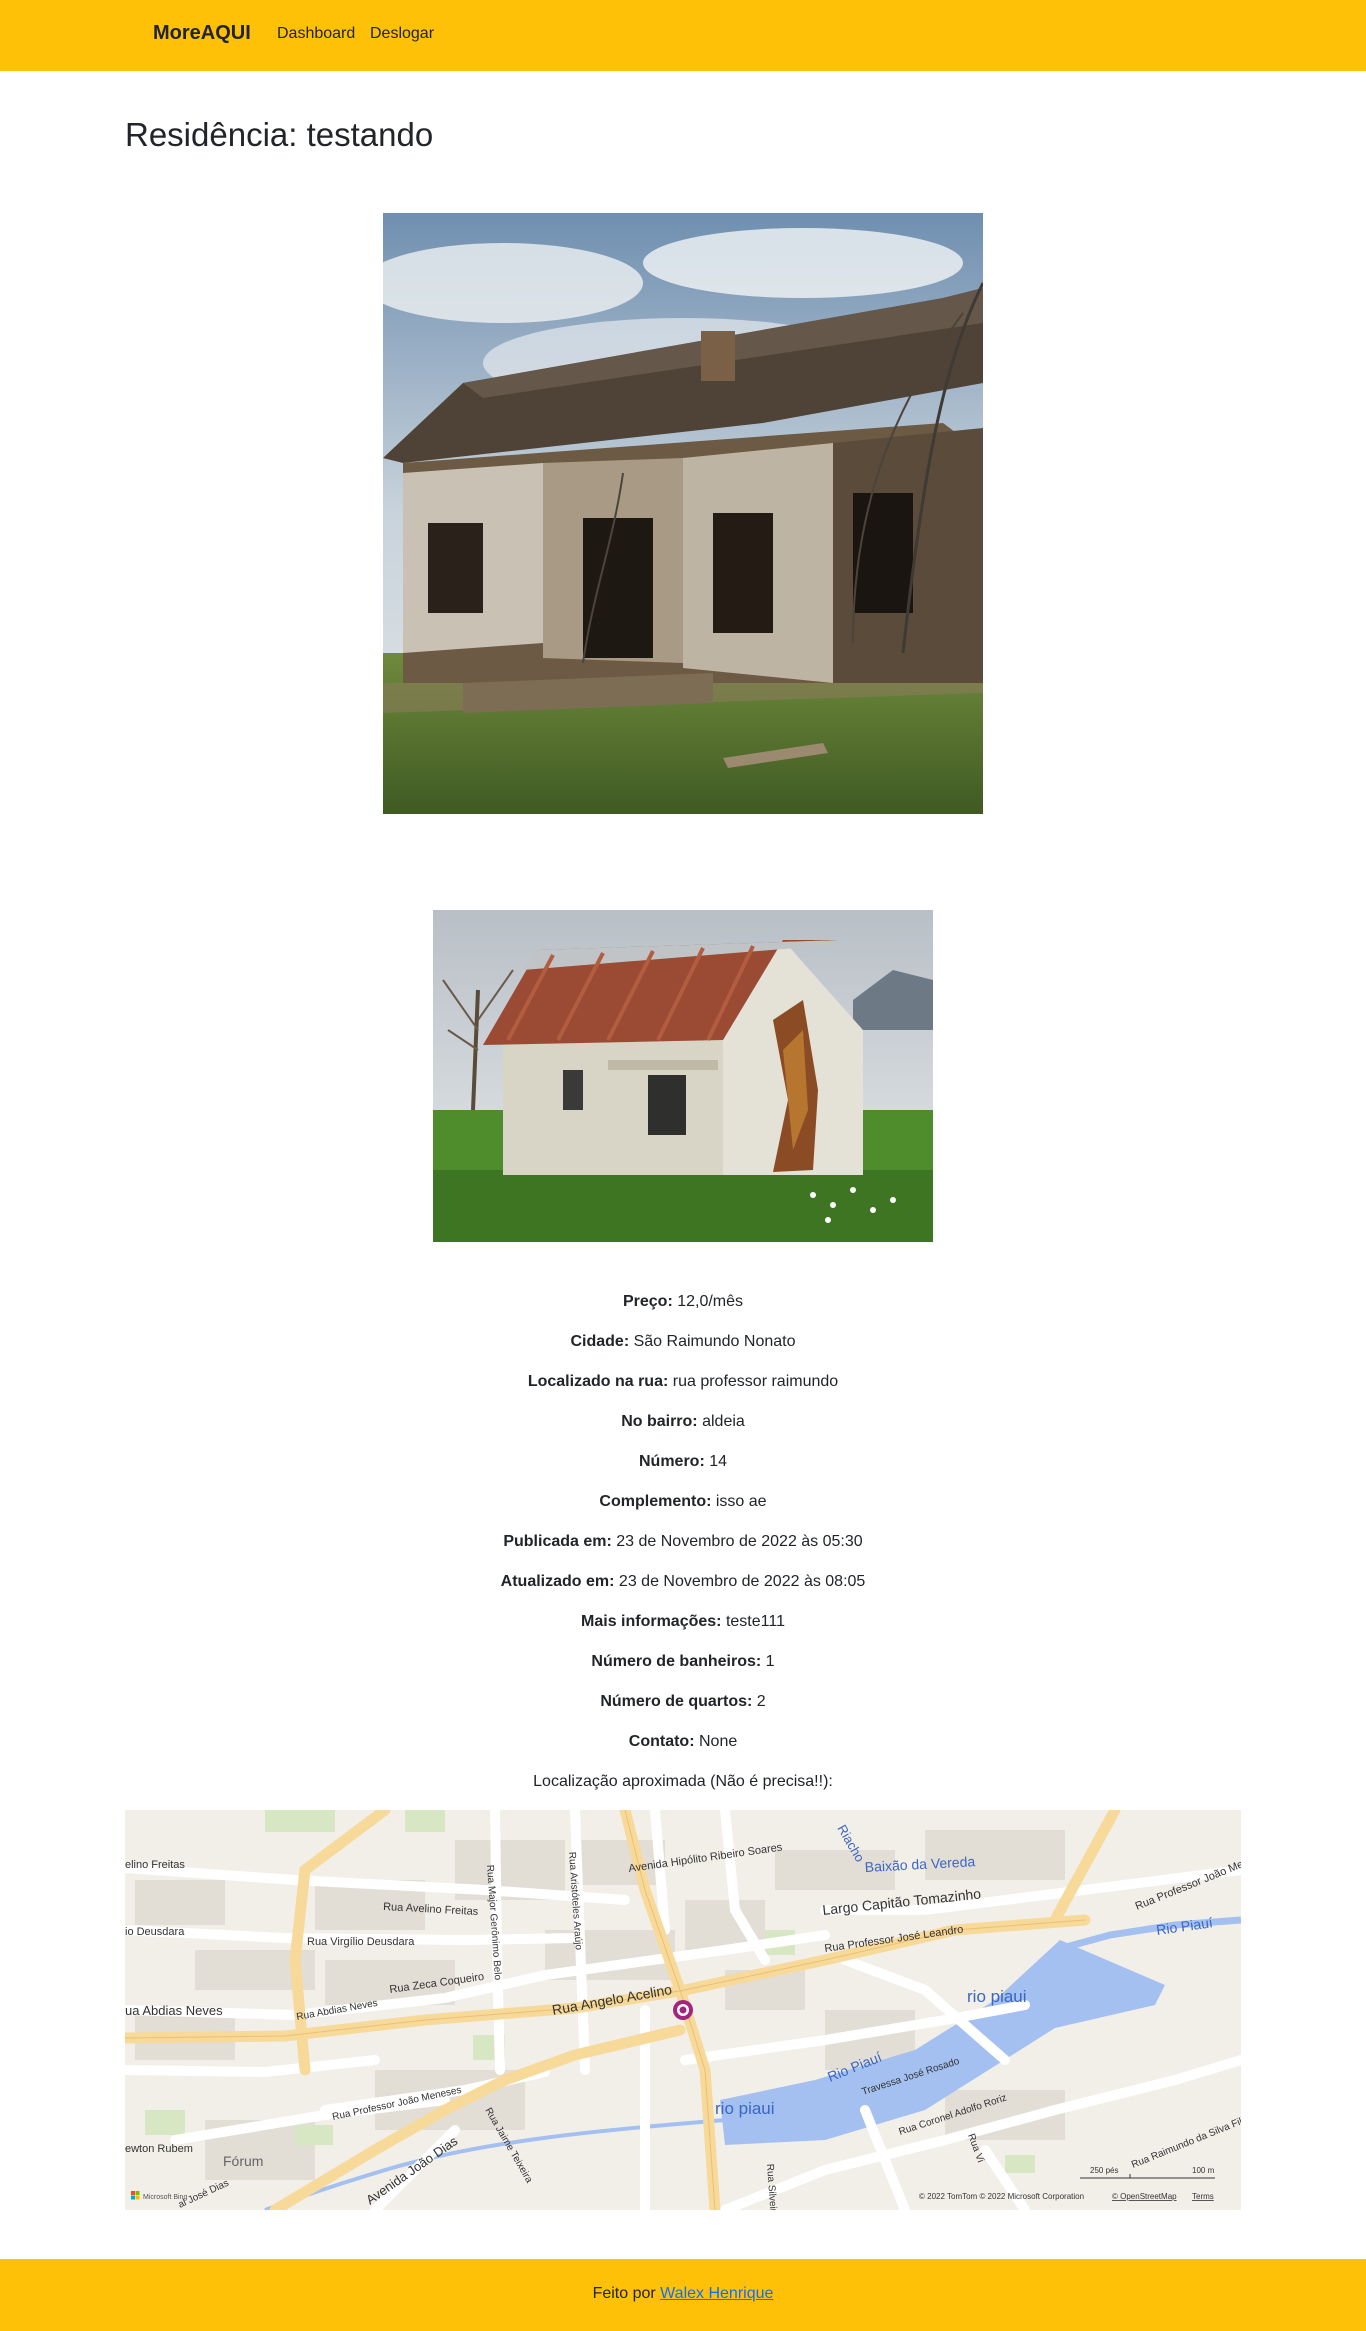 The width and height of the screenshot is (1366, 2331). I want to click on detail-value: 2, so click(761, 1701).